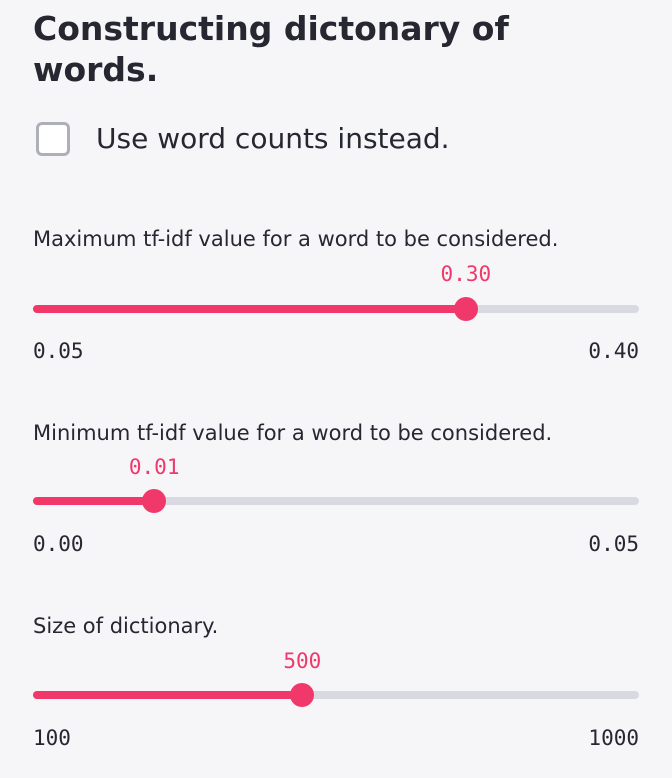  I want to click on max-tfidf-slider-track, so click(336, 309).